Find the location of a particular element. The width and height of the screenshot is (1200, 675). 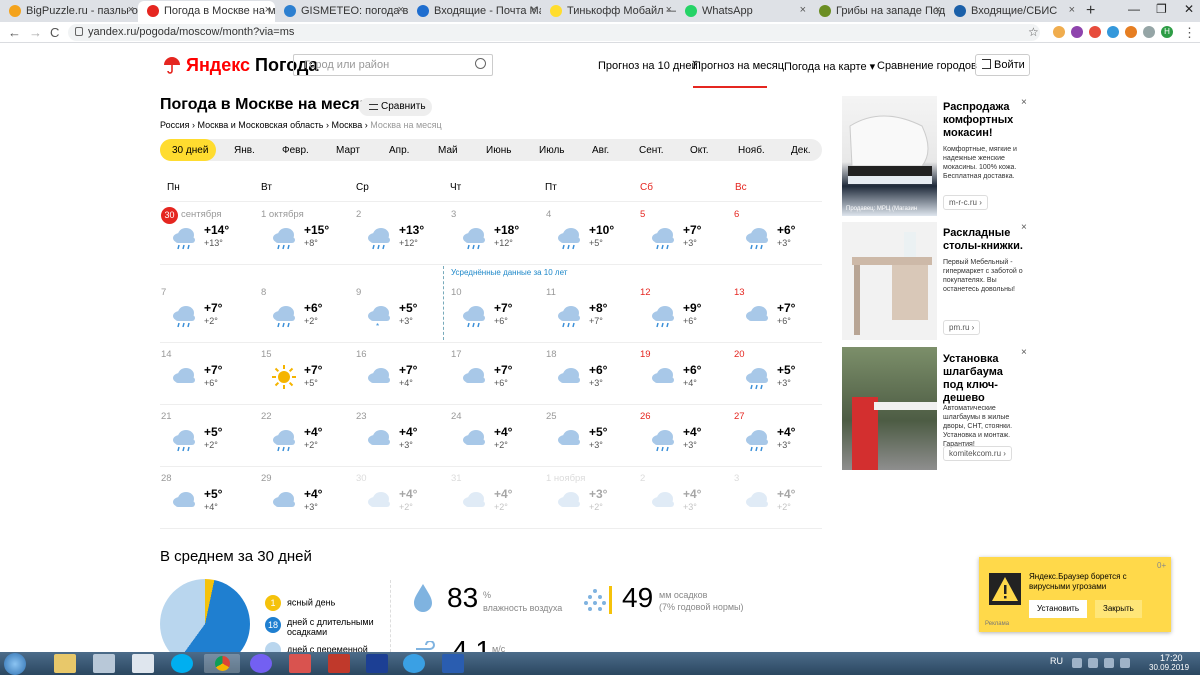

forward-arrow-icon: → is located at coordinates (35, 32).